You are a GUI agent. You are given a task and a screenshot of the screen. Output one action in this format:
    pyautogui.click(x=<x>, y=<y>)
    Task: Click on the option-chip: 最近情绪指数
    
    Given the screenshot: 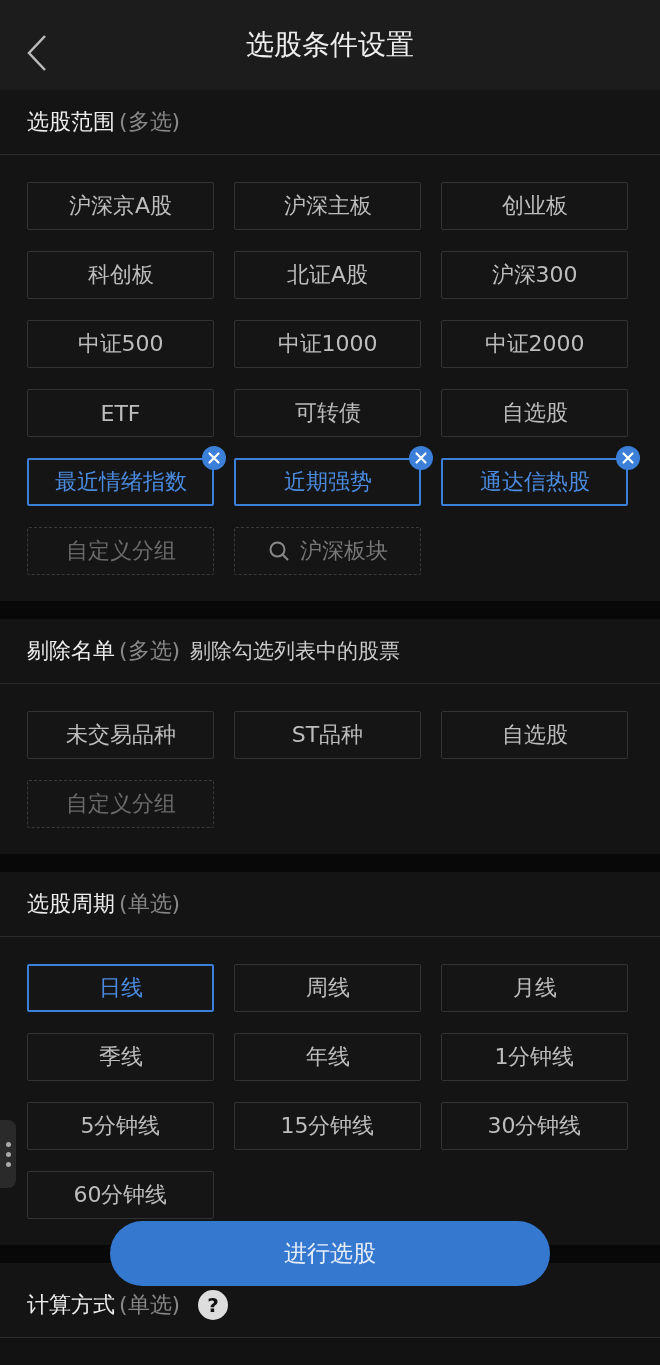 What is the action you would take?
    pyautogui.click(x=120, y=482)
    